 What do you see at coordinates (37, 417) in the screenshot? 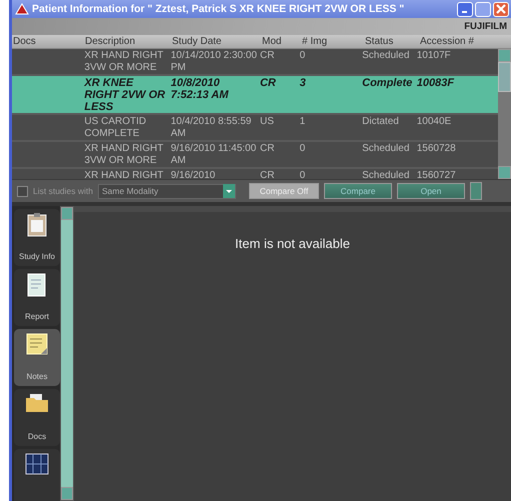
I see `sidebar-item: Docs` at bounding box center [37, 417].